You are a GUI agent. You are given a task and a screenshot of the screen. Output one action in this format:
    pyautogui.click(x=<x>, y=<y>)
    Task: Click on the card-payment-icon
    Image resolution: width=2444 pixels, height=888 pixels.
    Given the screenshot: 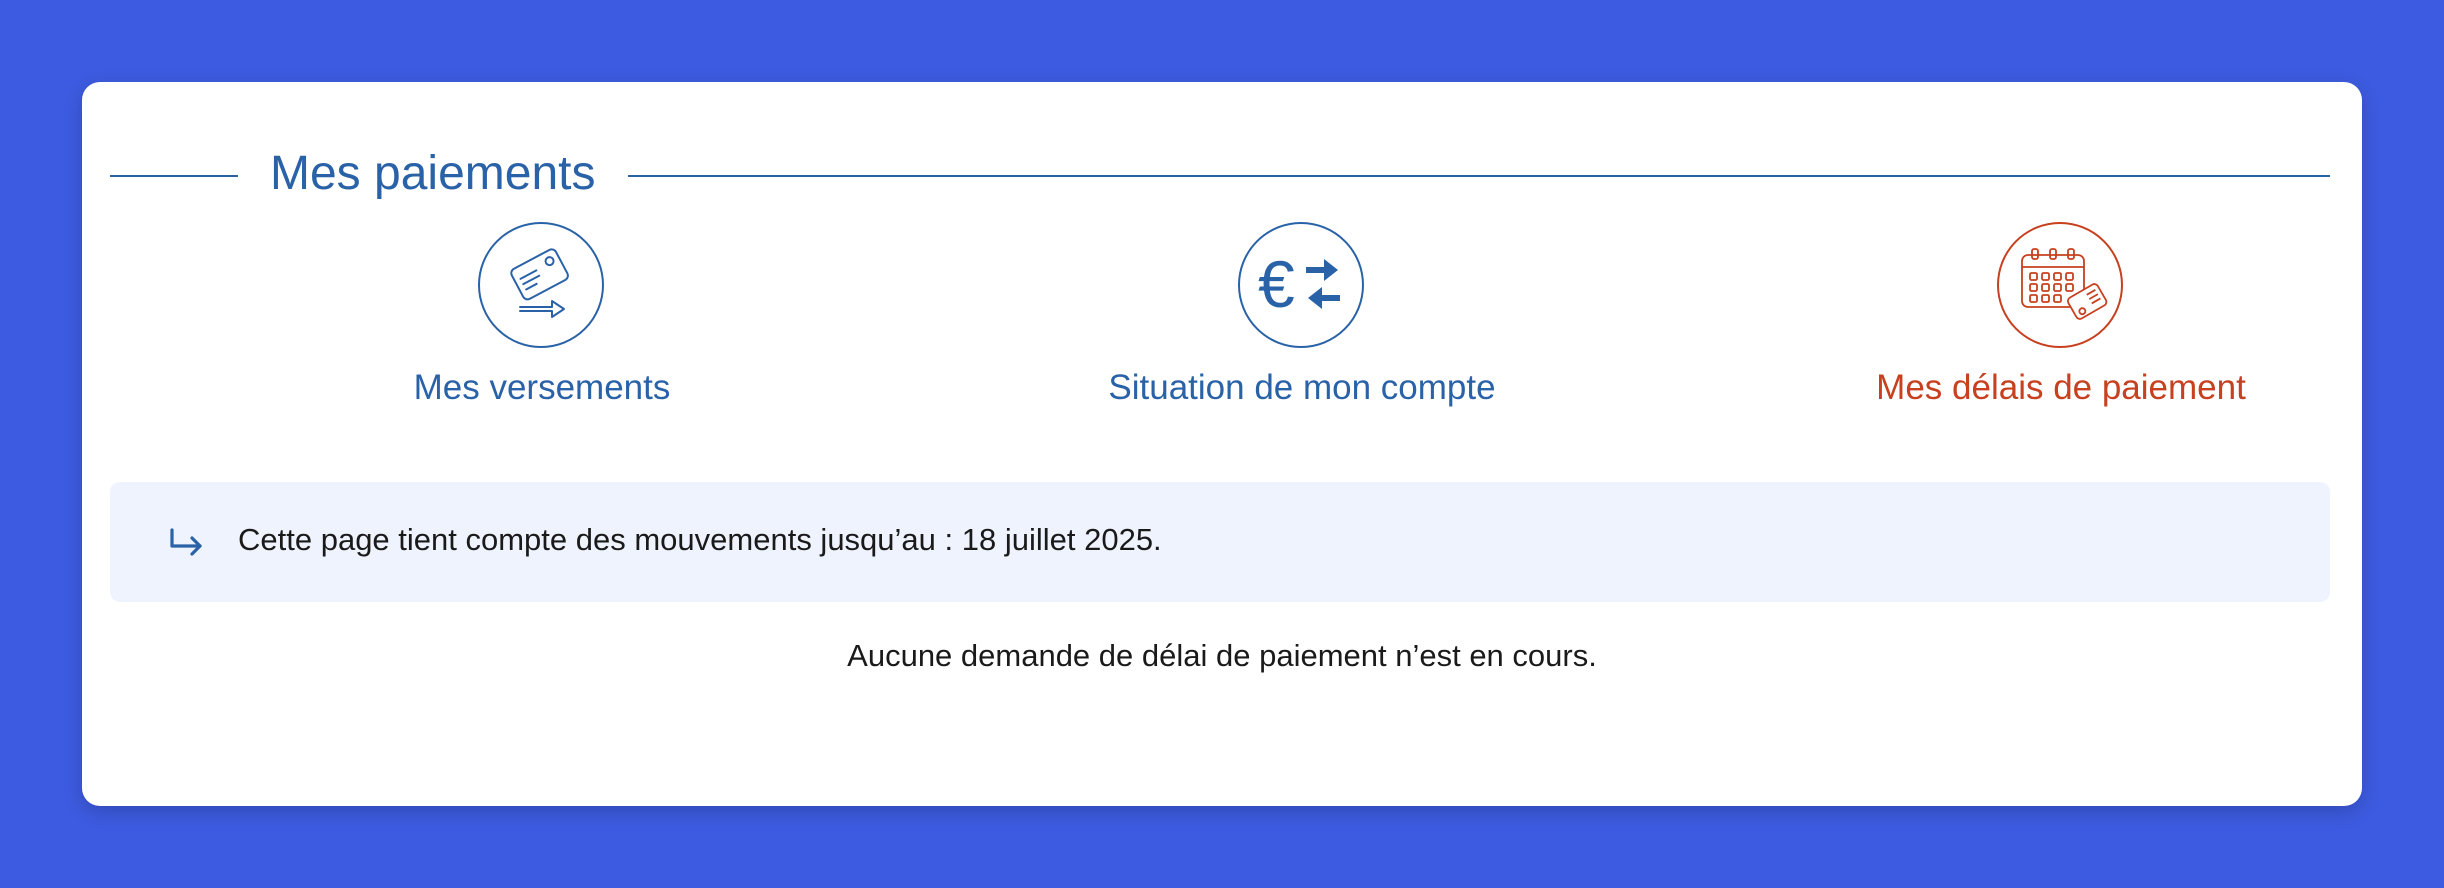 What is the action you would take?
    pyautogui.click(x=541, y=285)
    